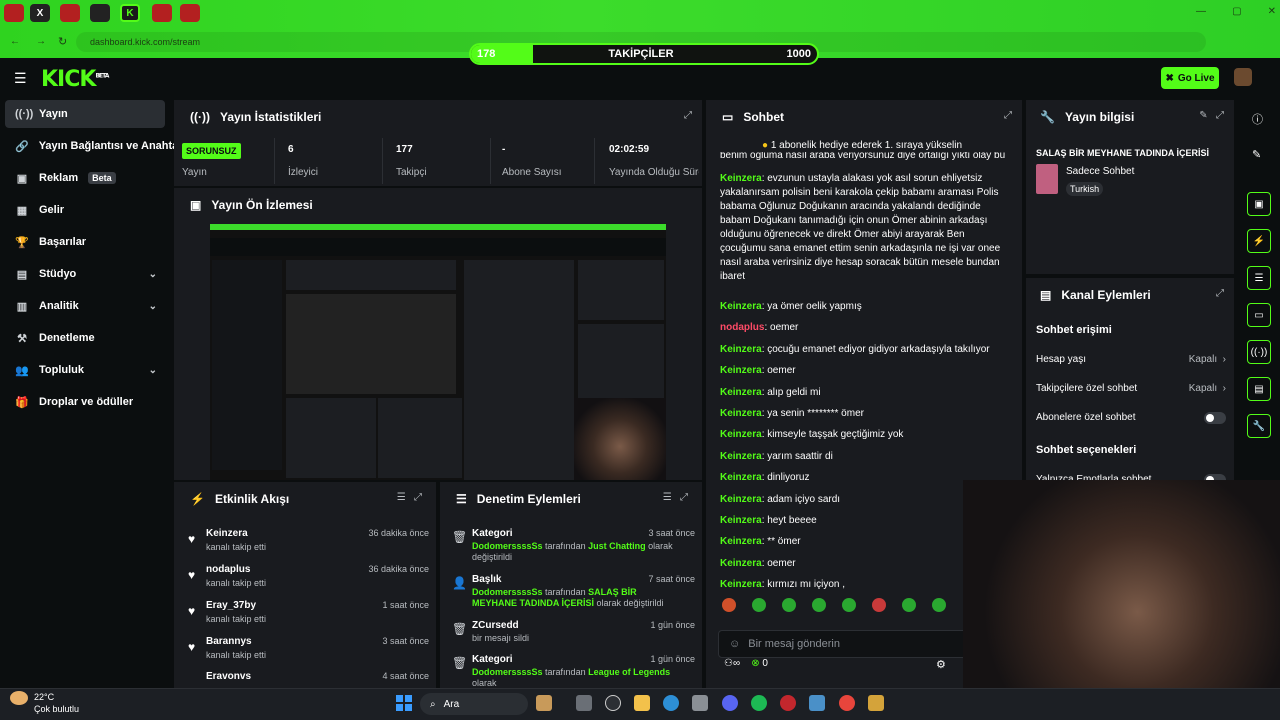 Image resolution: width=1280 pixels, height=720 pixels. What do you see at coordinates (613, 703) in the screenshot?
I see `github-icon` at bounding box center [613, 703].